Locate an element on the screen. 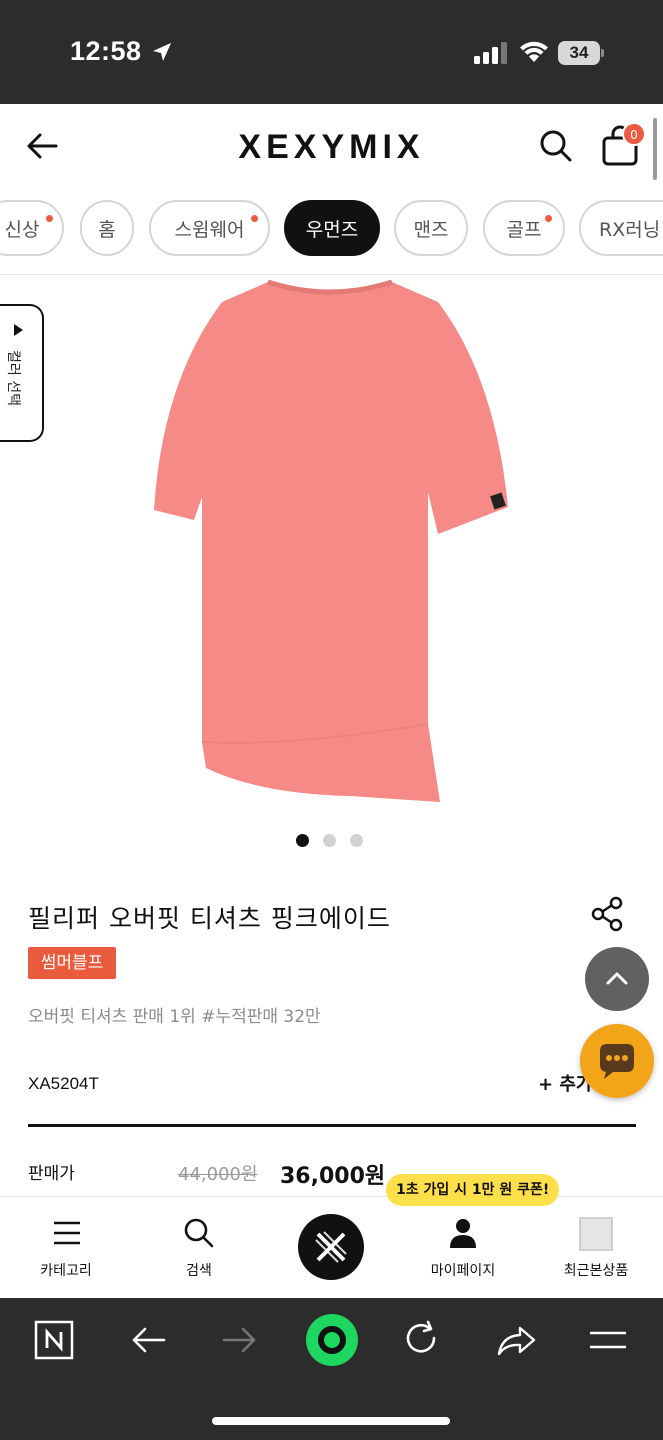  original-price: 44,000원 is located at coordinates (218, 1174).